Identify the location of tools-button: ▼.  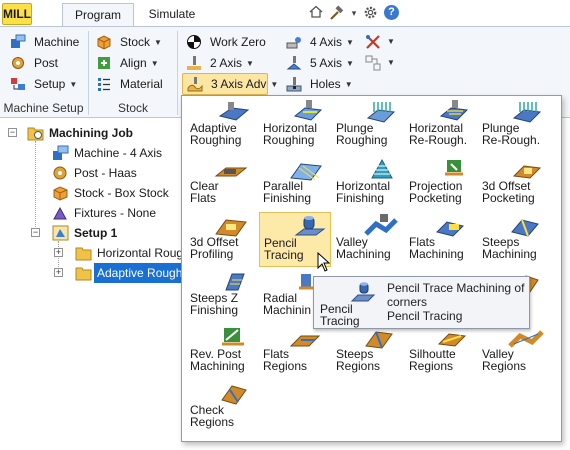
(380, 42).